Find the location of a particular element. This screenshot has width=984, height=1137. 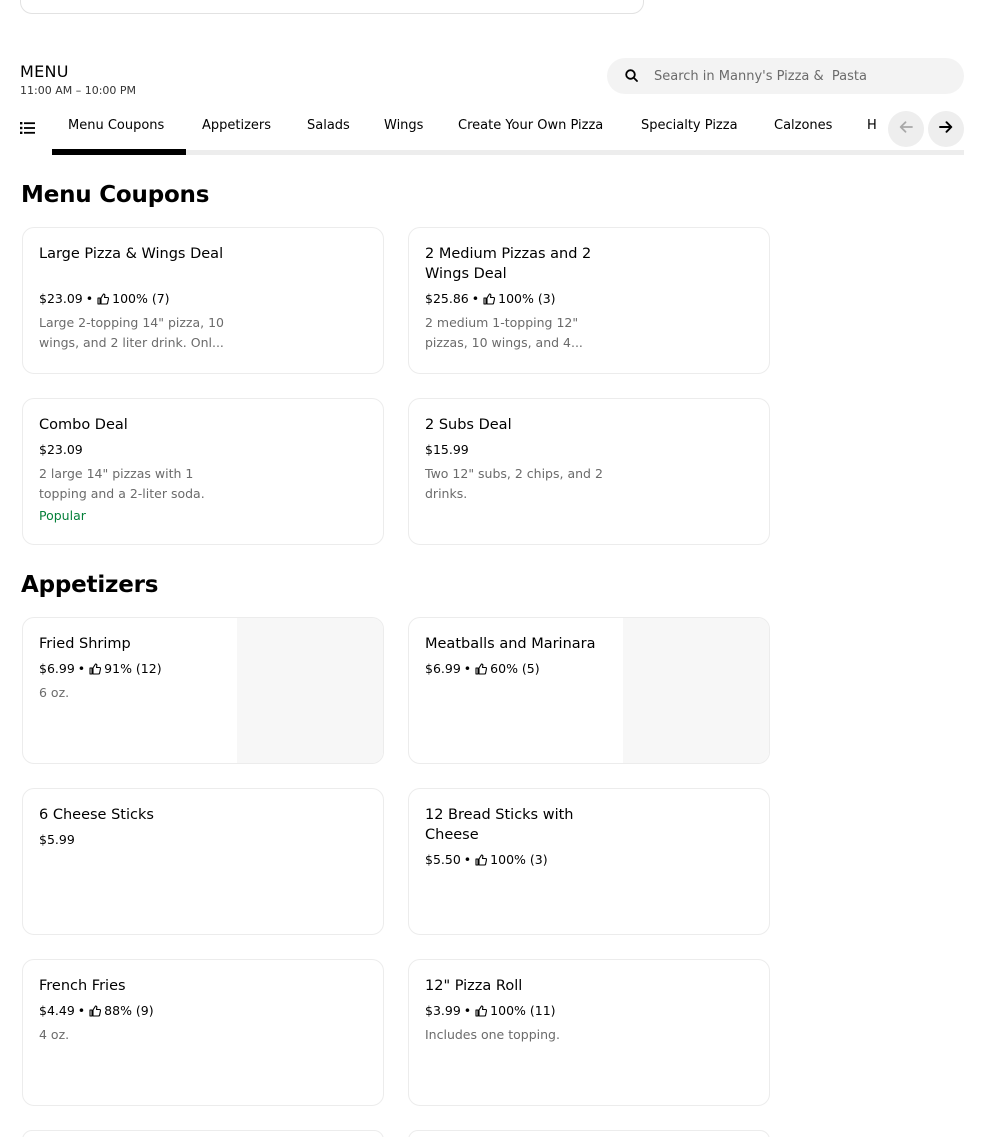

active-tab-indicator is located at coordinates (119, 152).